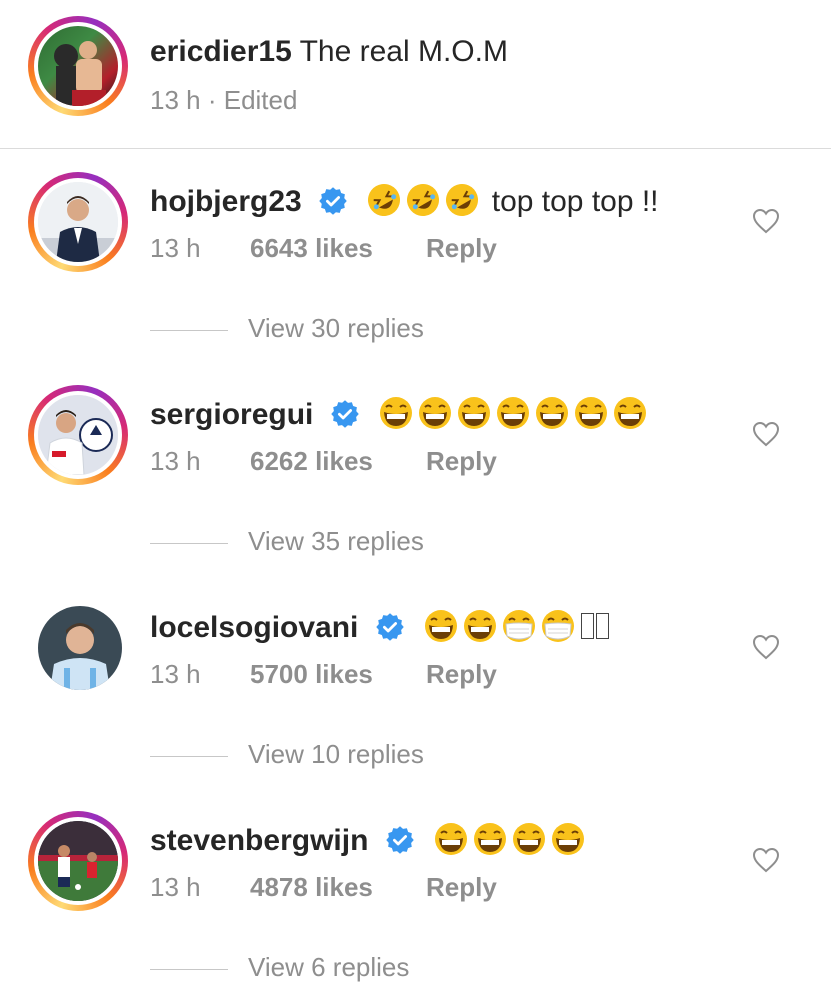 The image size is (831, 1000). What do you see at coordinates (403, 51) in the screenshot?
I see `caption-text: The real M.O.M` at bounding box center [403, 51].